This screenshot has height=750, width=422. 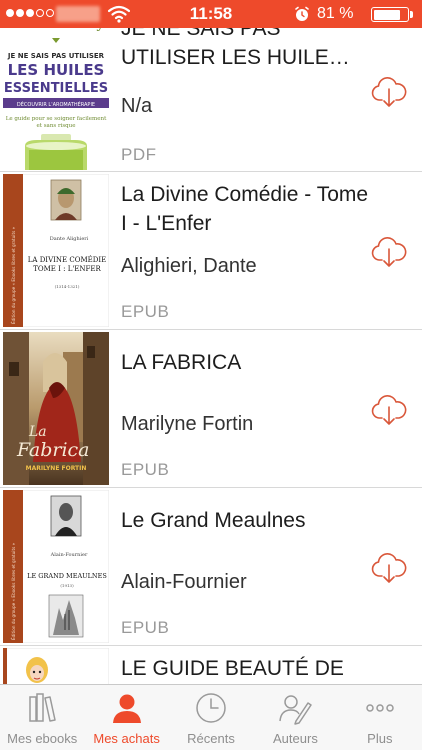 I want to click on tab-plus: Plus, so click(x=380, y=717).